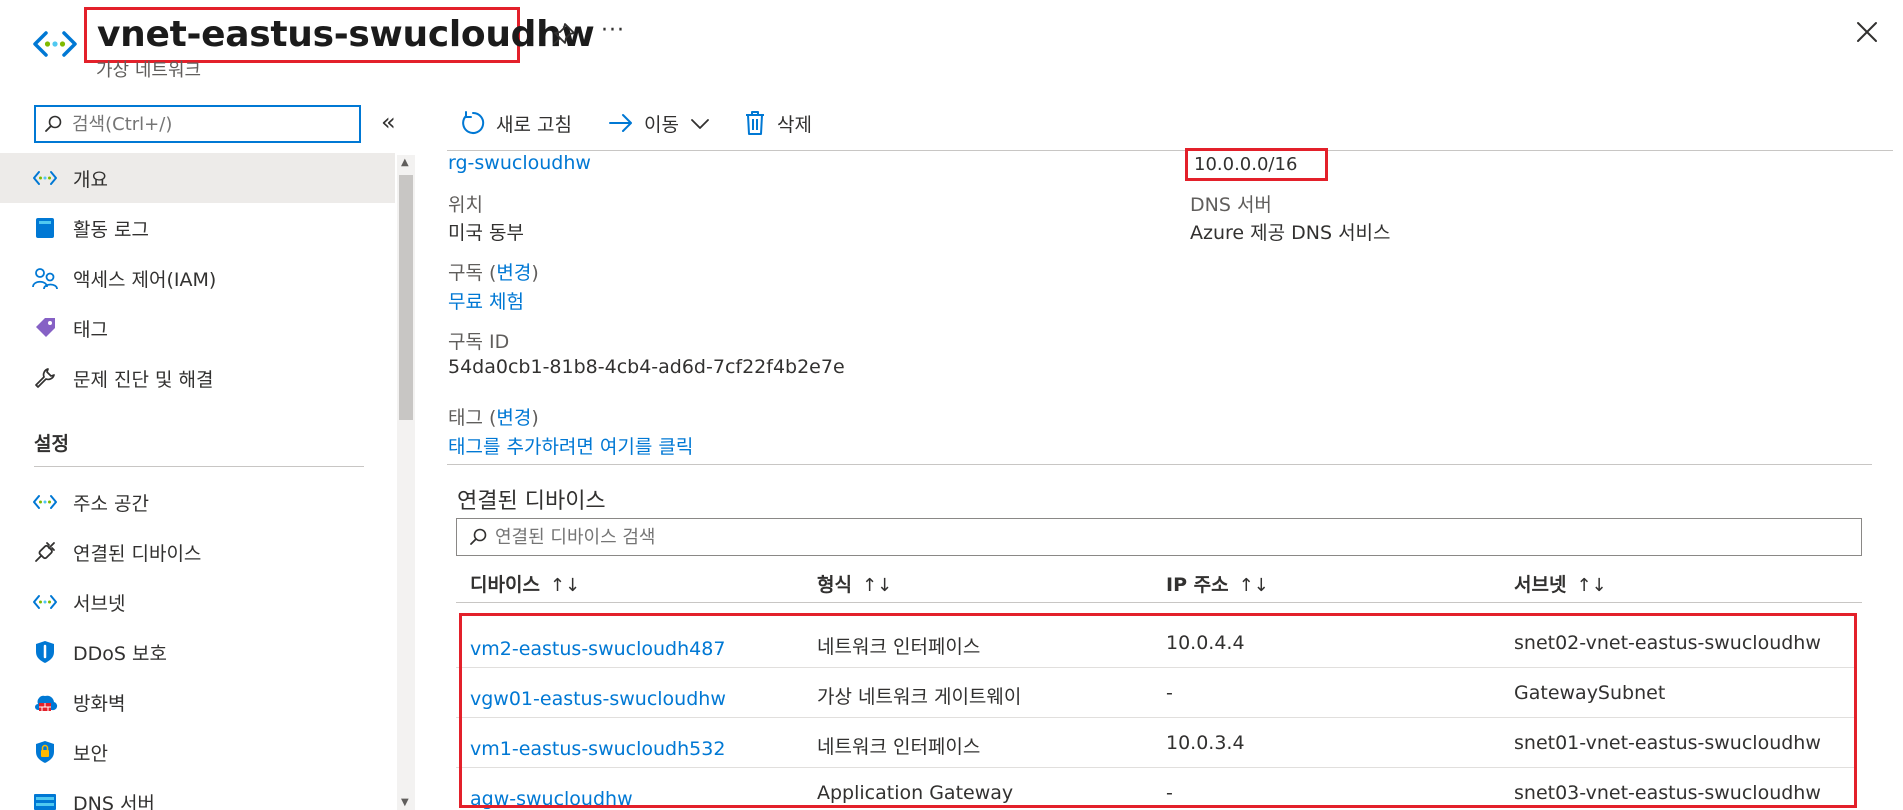 The width and height of the screenshot is (1903, 810). I want to click on wrench-icon, so click(45, 378).